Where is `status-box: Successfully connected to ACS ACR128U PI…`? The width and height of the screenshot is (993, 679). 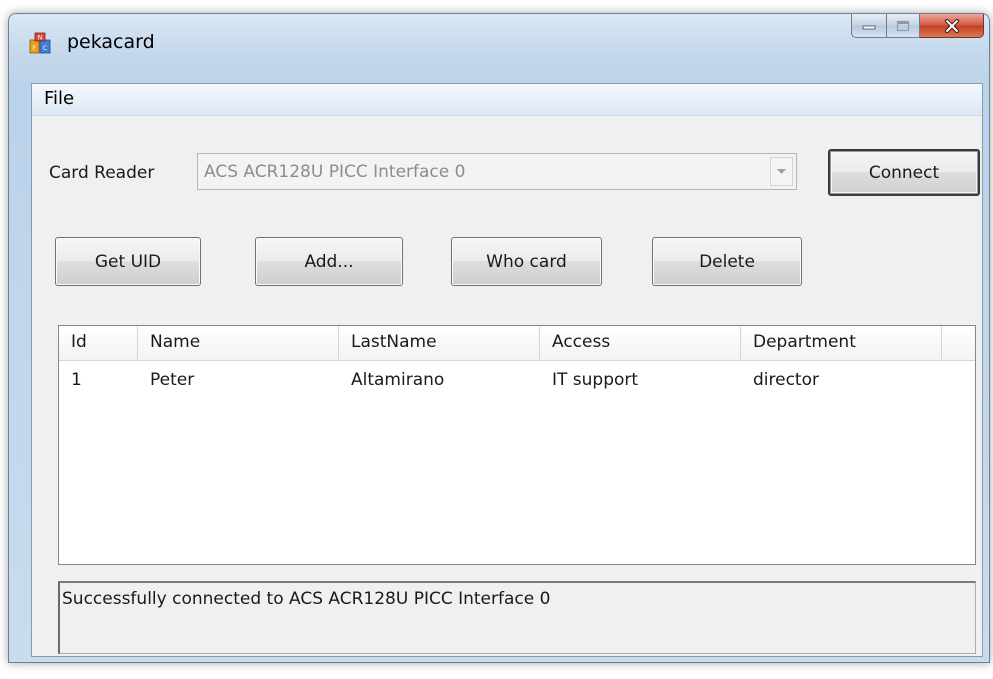
status-box: Successfully connected to ACS ACR128U PI… is located at coordinates (517, 617).